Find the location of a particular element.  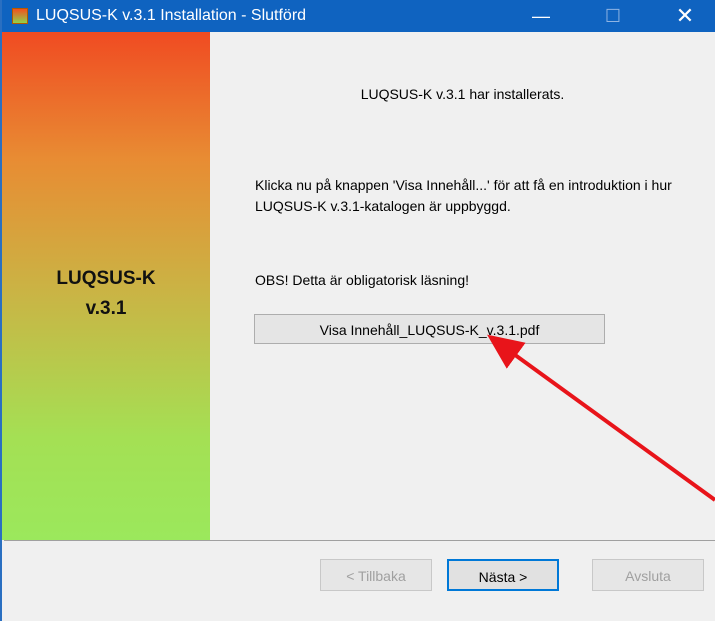

maximize-button: ☐ is located at coordinates (613, 16).